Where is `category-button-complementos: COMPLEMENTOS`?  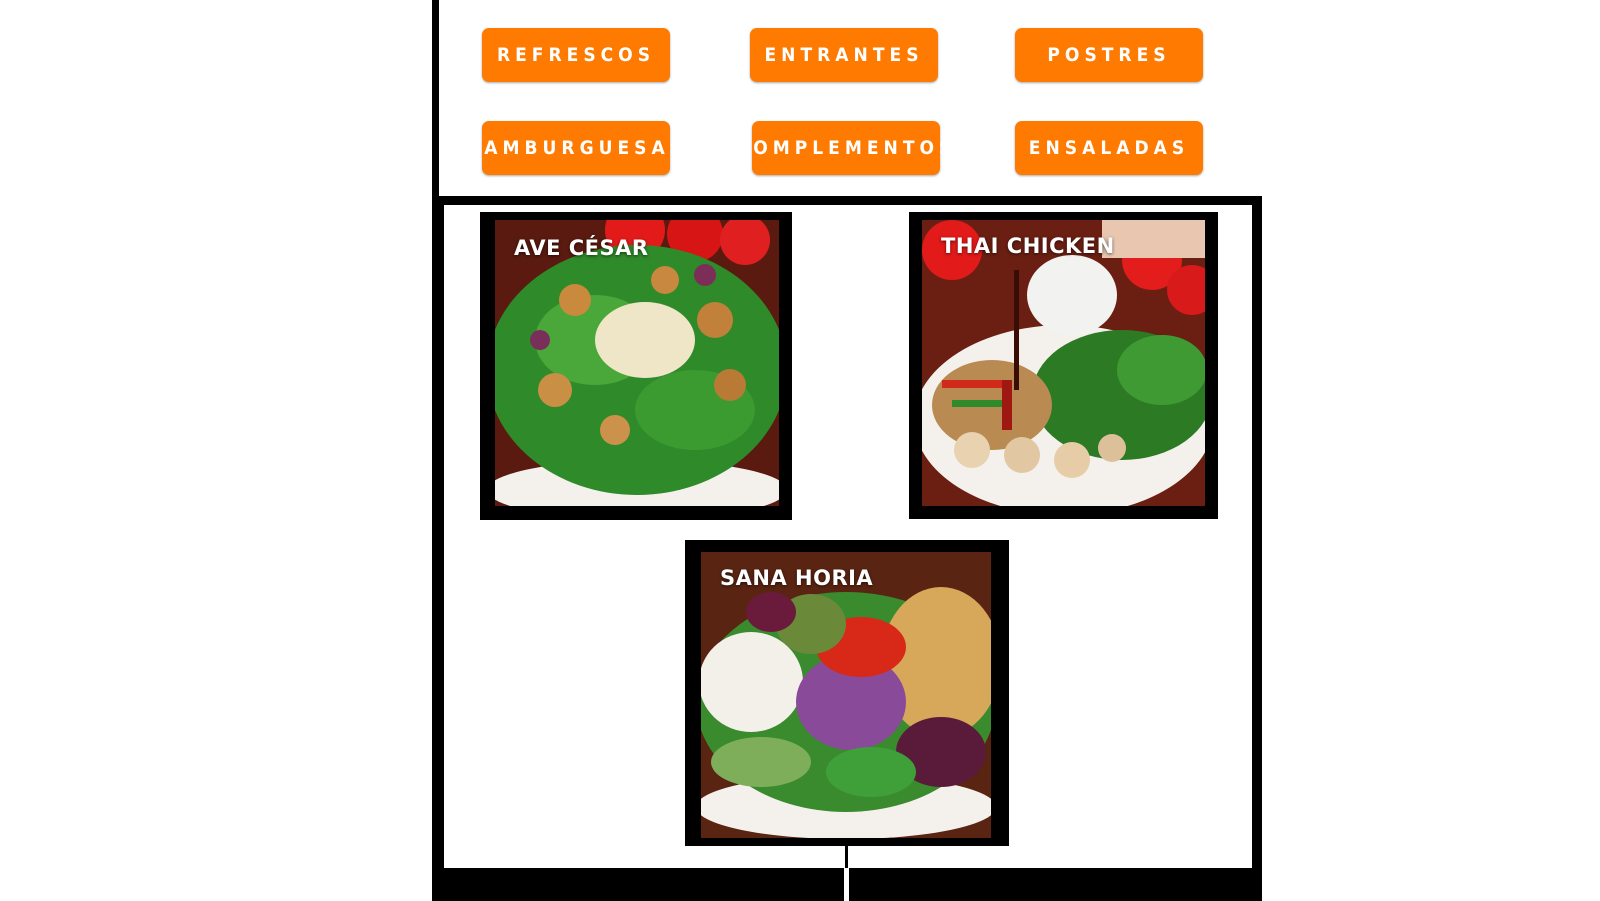
category-button-complementos: COMPLEMENTOS is located at coordinates (843, 148).